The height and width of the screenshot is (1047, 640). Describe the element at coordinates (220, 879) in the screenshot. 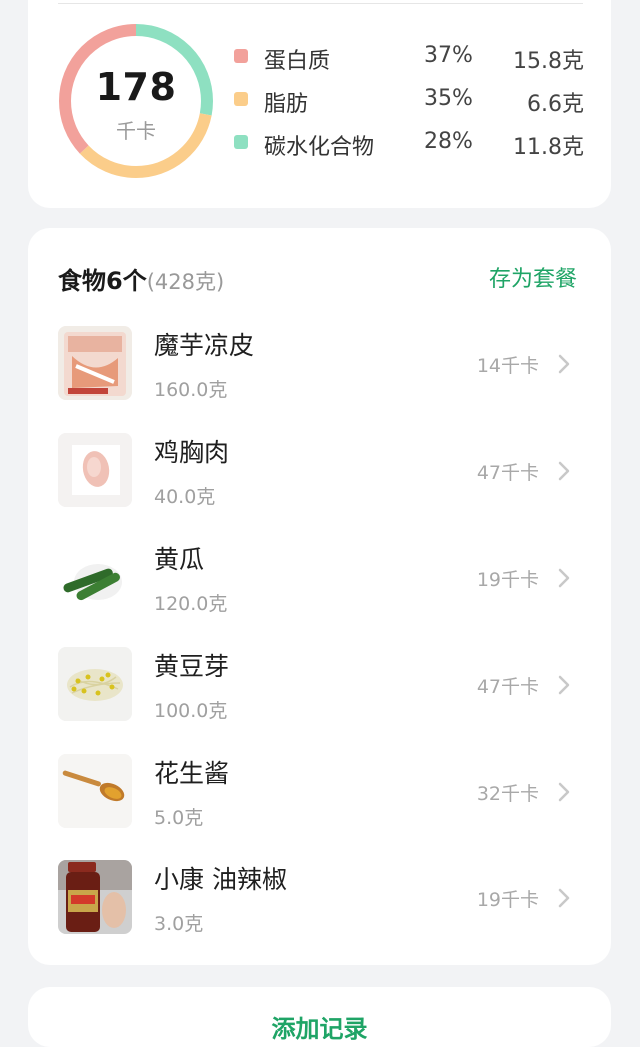

I see `food-name: 小康 油辣椒` at that location.